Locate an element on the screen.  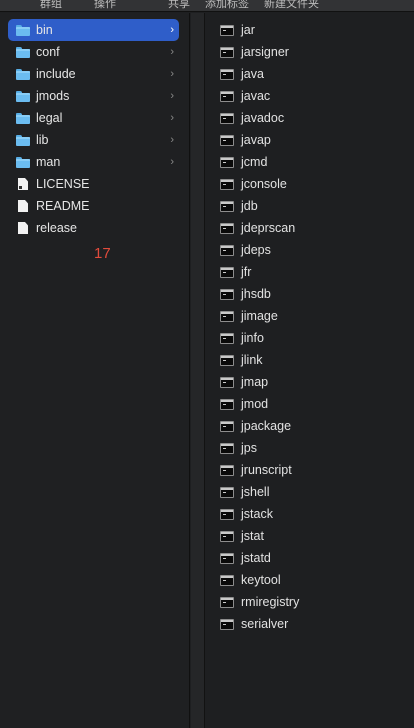
executable-item-label: jmod is located at coordinates (255, 404).